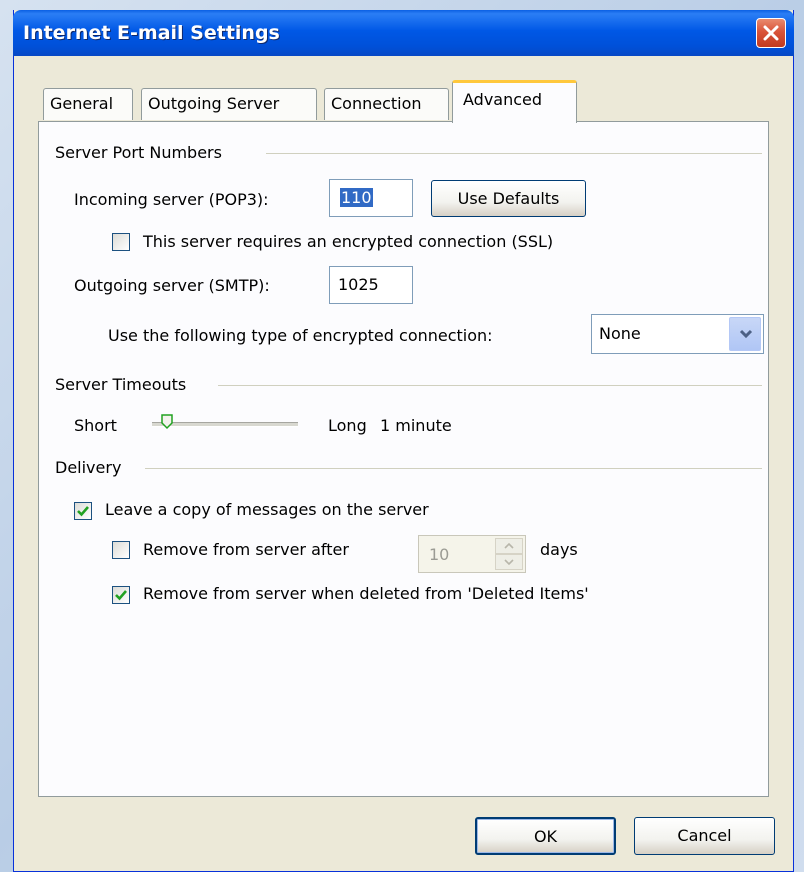 This screenshot has width=804, height=872. What do you see at coordinates (124, 384) in the screenshot?
I see `group-label-server-timeouts: Server Timeouts` at bounding box center [124, 384].